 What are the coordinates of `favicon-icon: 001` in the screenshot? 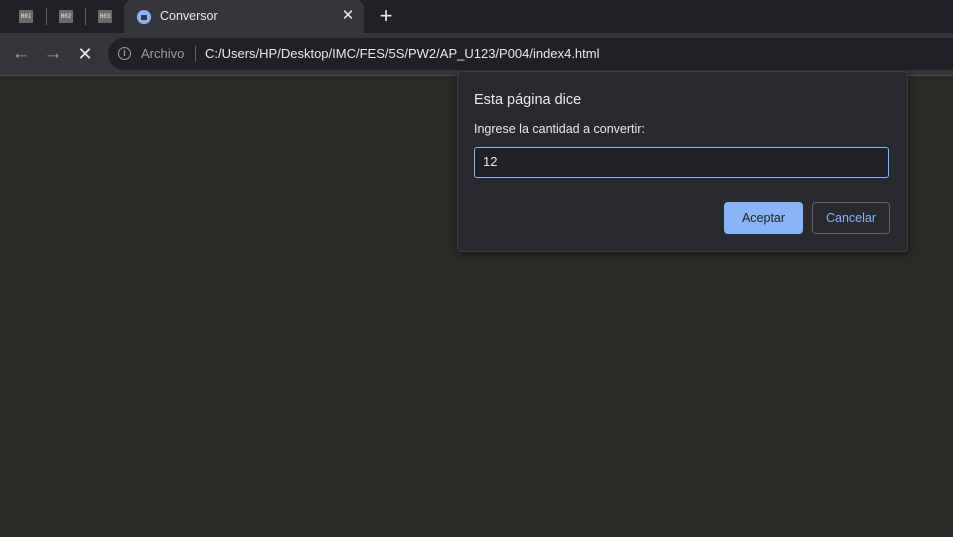 It's located at (26, 16).